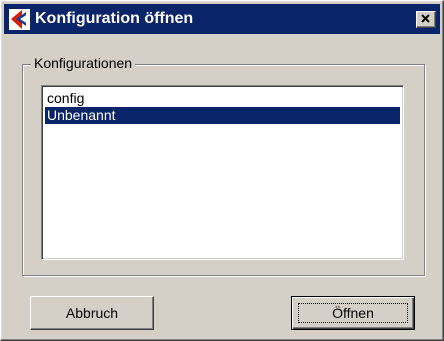  Describe the element at coordinates (222, 98) in the screenshot. I see `list-item-config: config` at that location.